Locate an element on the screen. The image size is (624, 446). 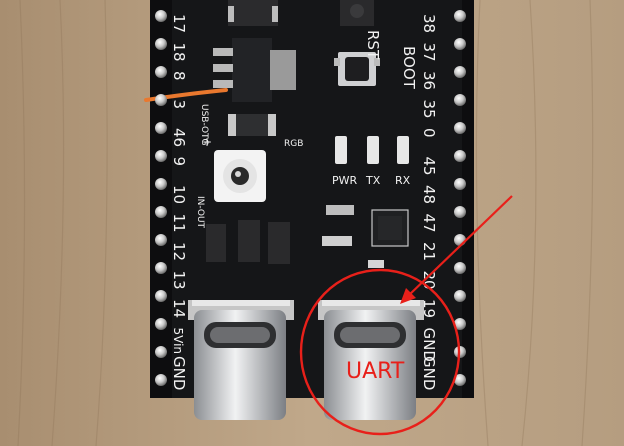
left-pin-label-11: 5Vin is located at coordinates (178, 341).